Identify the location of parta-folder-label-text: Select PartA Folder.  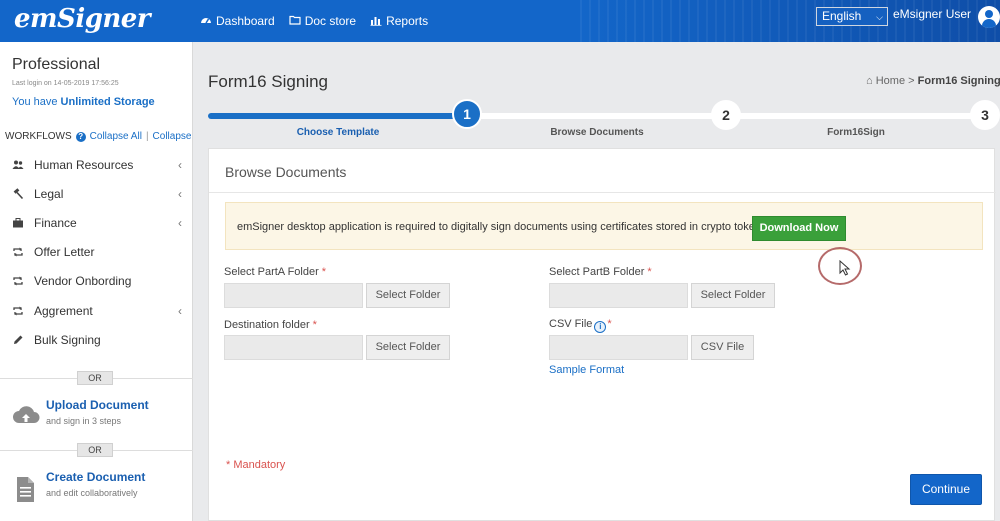
(271, 272).